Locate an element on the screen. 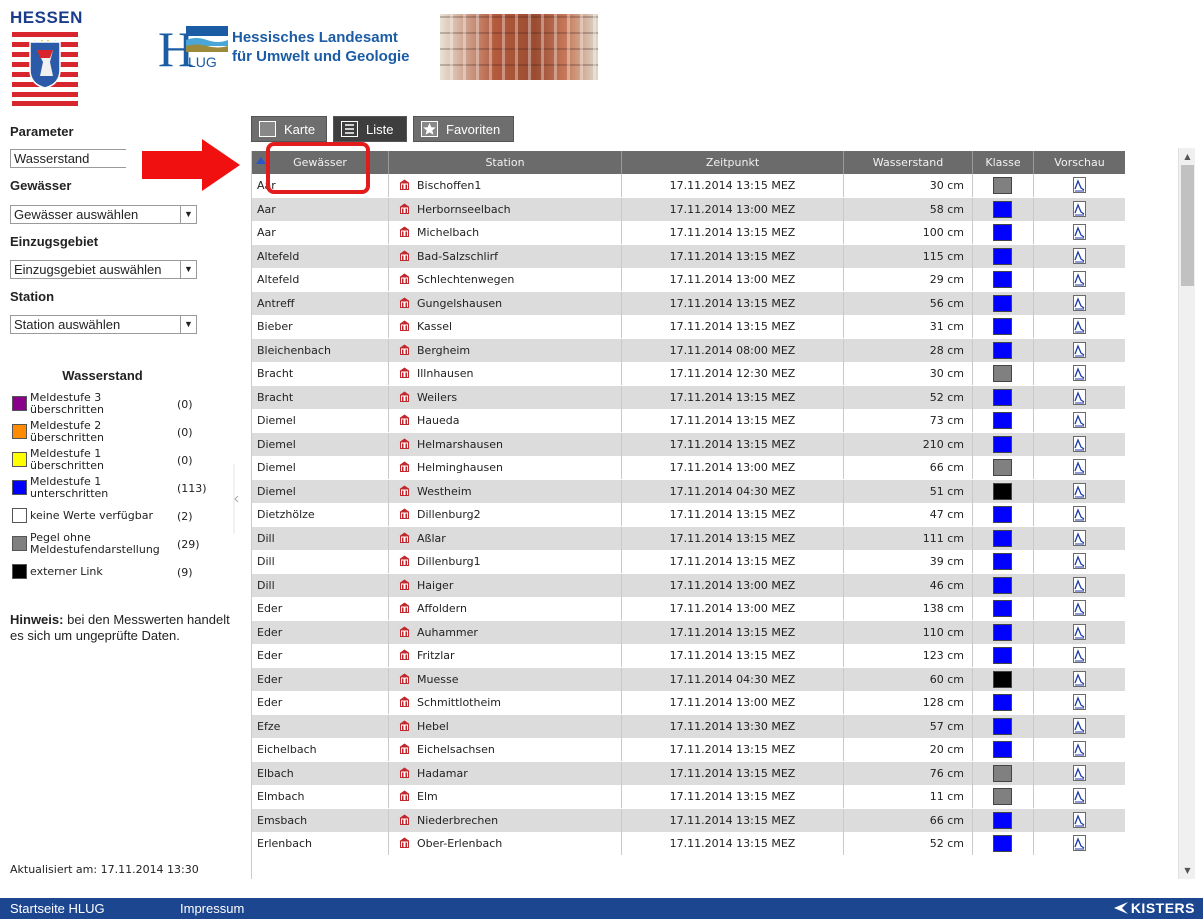 The height and width of the screenshot is (919, 1203). scroll-down-icon: ▼ is located at coordinates (1187, 870).